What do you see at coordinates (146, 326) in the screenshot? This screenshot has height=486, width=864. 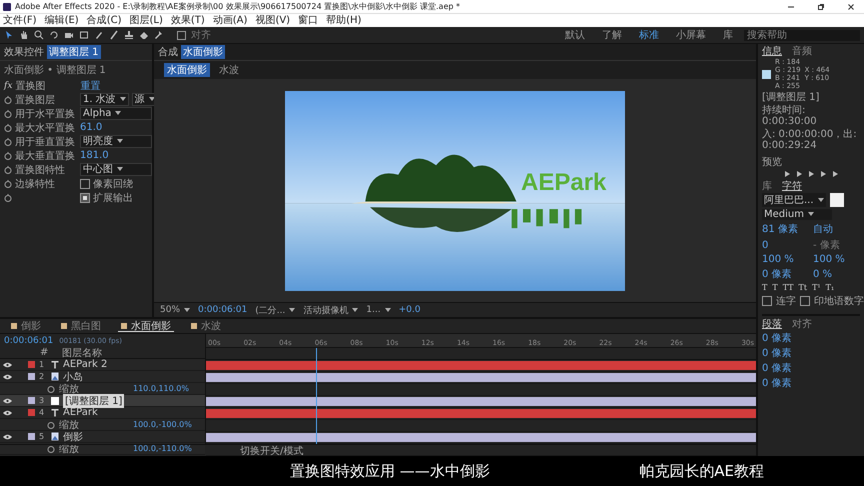 I see `timeline-tab: 水面倒影` at bounding box center [146, 326].